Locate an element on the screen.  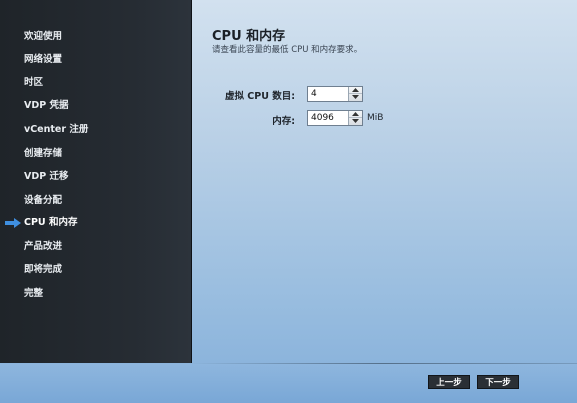
memory-increment-button is located at coordinates (355, 114).